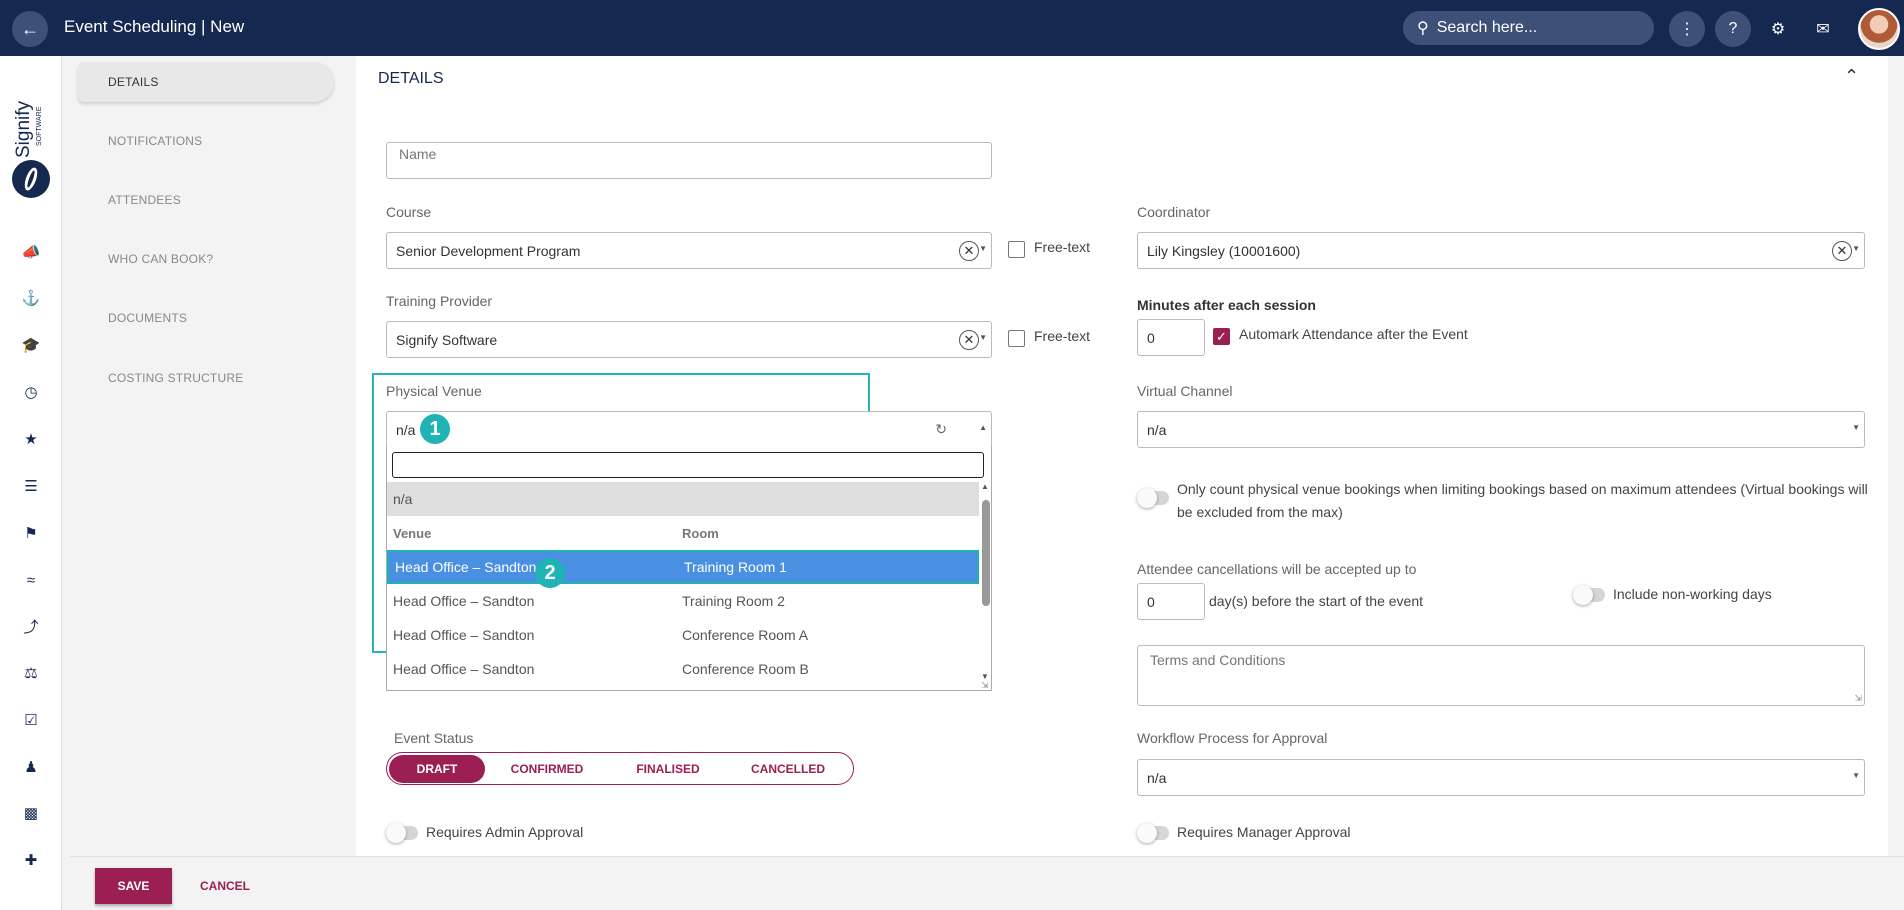  What do you see at coordinates (683, 669) in the screenshot?
I see `venue-option-row: Head Office – Sandton Conference Room B` at bounding box center [683, 669].